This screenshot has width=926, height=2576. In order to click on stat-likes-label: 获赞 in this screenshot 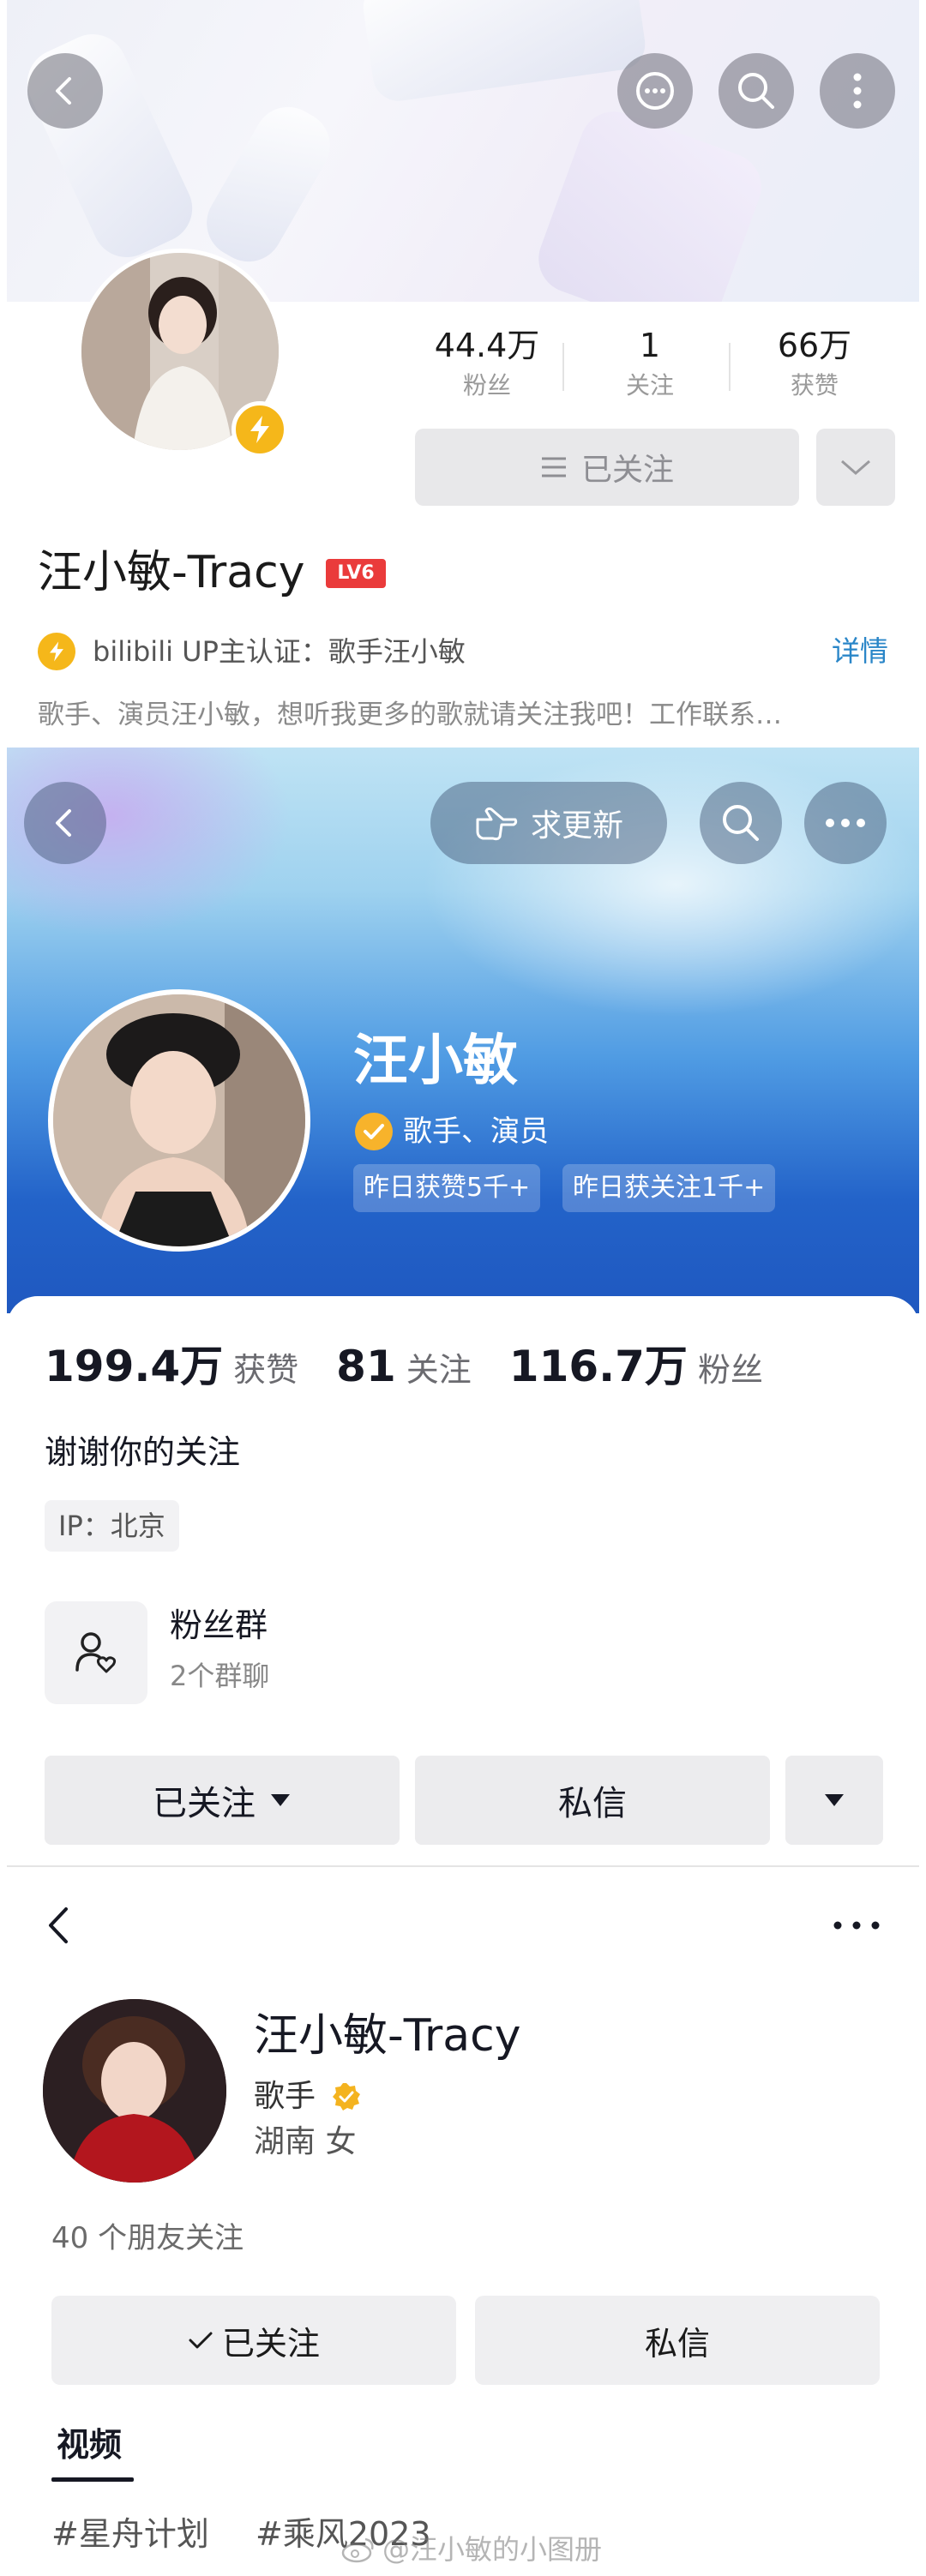, I will do `click(265, 1366)`.